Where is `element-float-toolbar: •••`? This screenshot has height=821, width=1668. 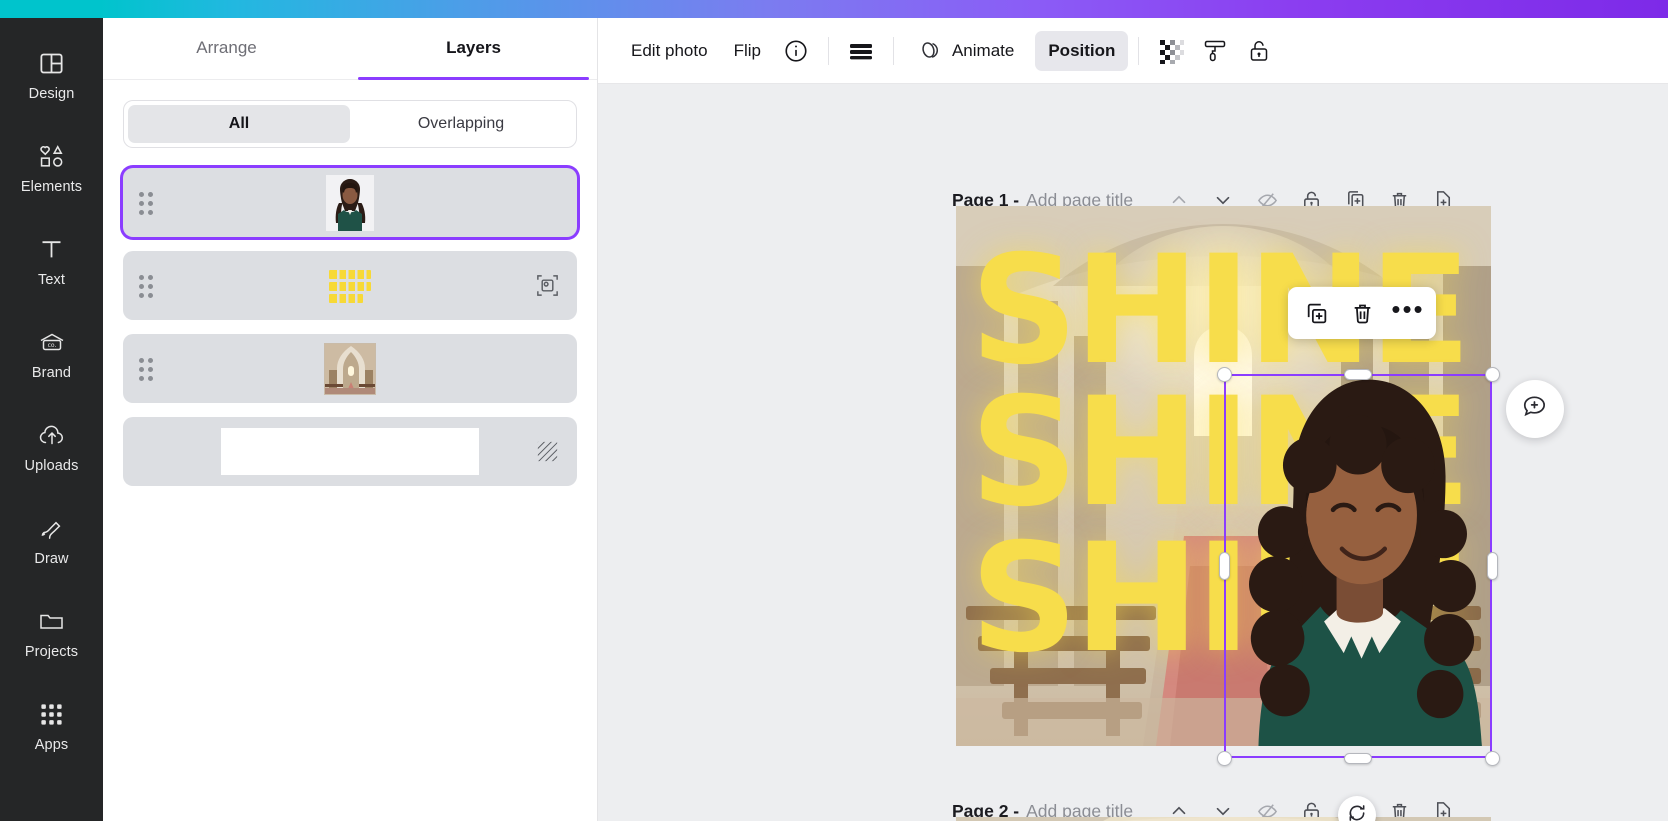
element-float-toolbar: ••• is located at coordinates (1362, 313).